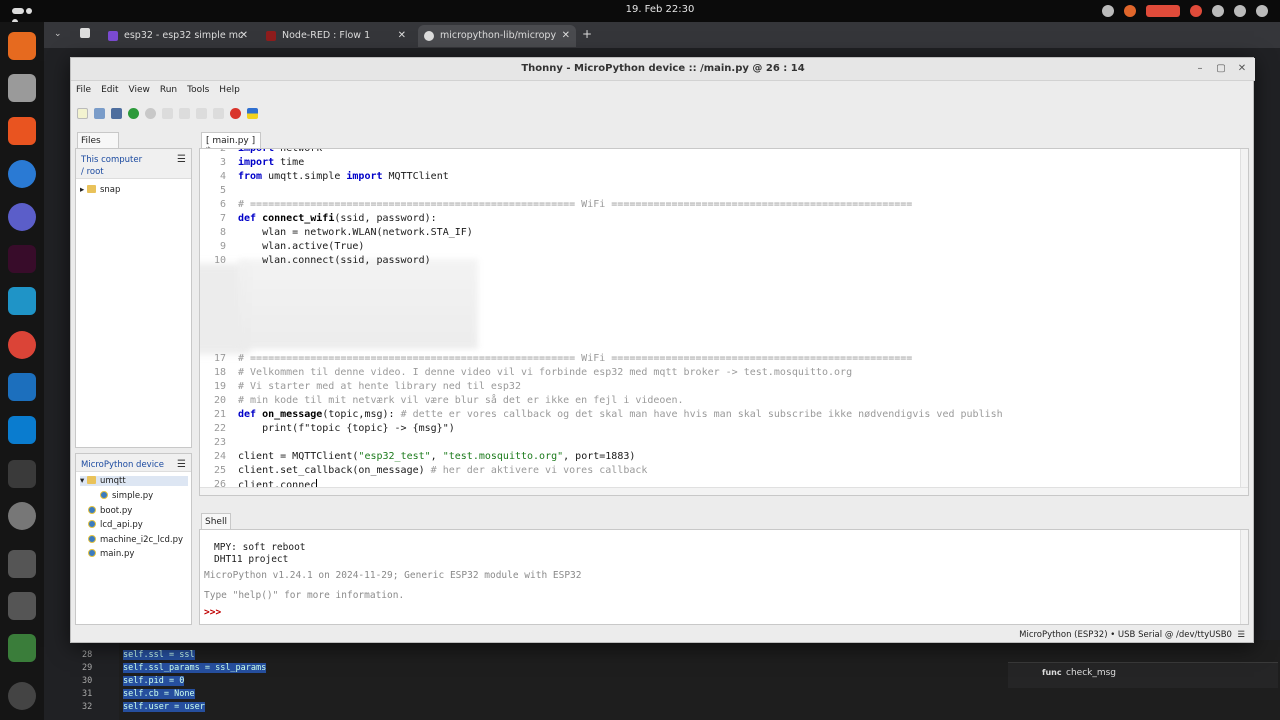 The height and width of the screenshot is (720, 1280). What do you see at coordinates (184, 113) in the screenshot?
I see `step-into-icon` at bounding box center [184, 113].